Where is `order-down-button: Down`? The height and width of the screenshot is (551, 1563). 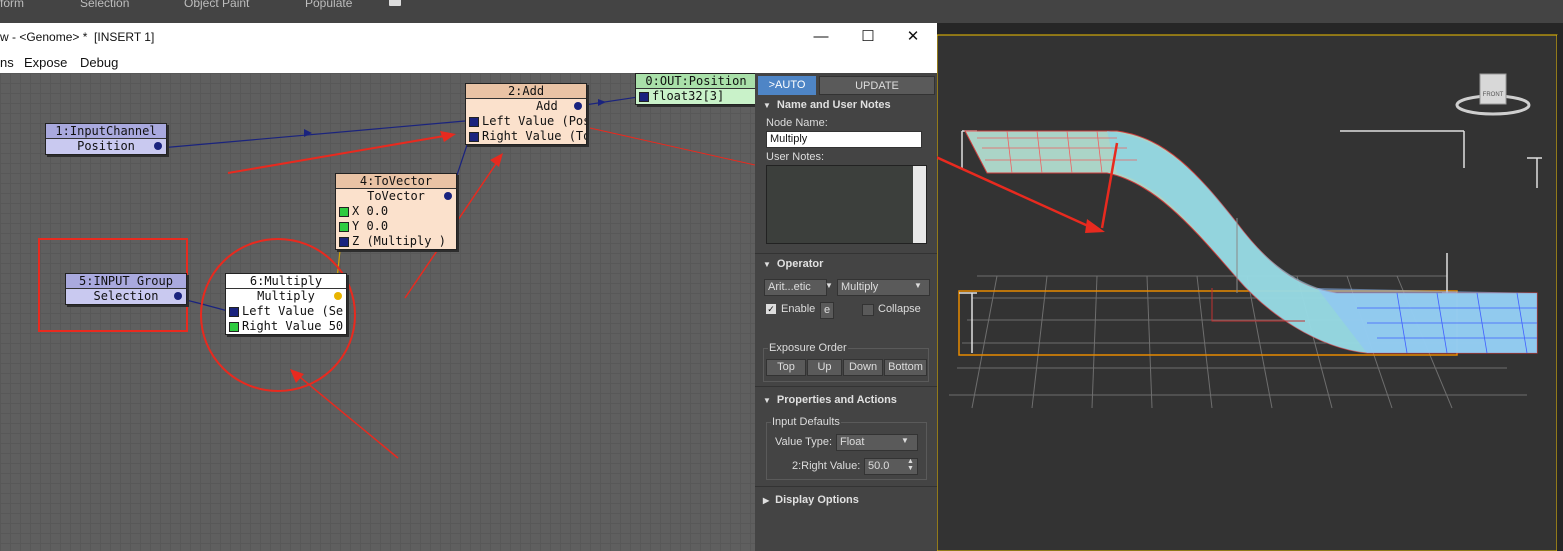 order-down-button: Down is located at coordinates (863, 367).